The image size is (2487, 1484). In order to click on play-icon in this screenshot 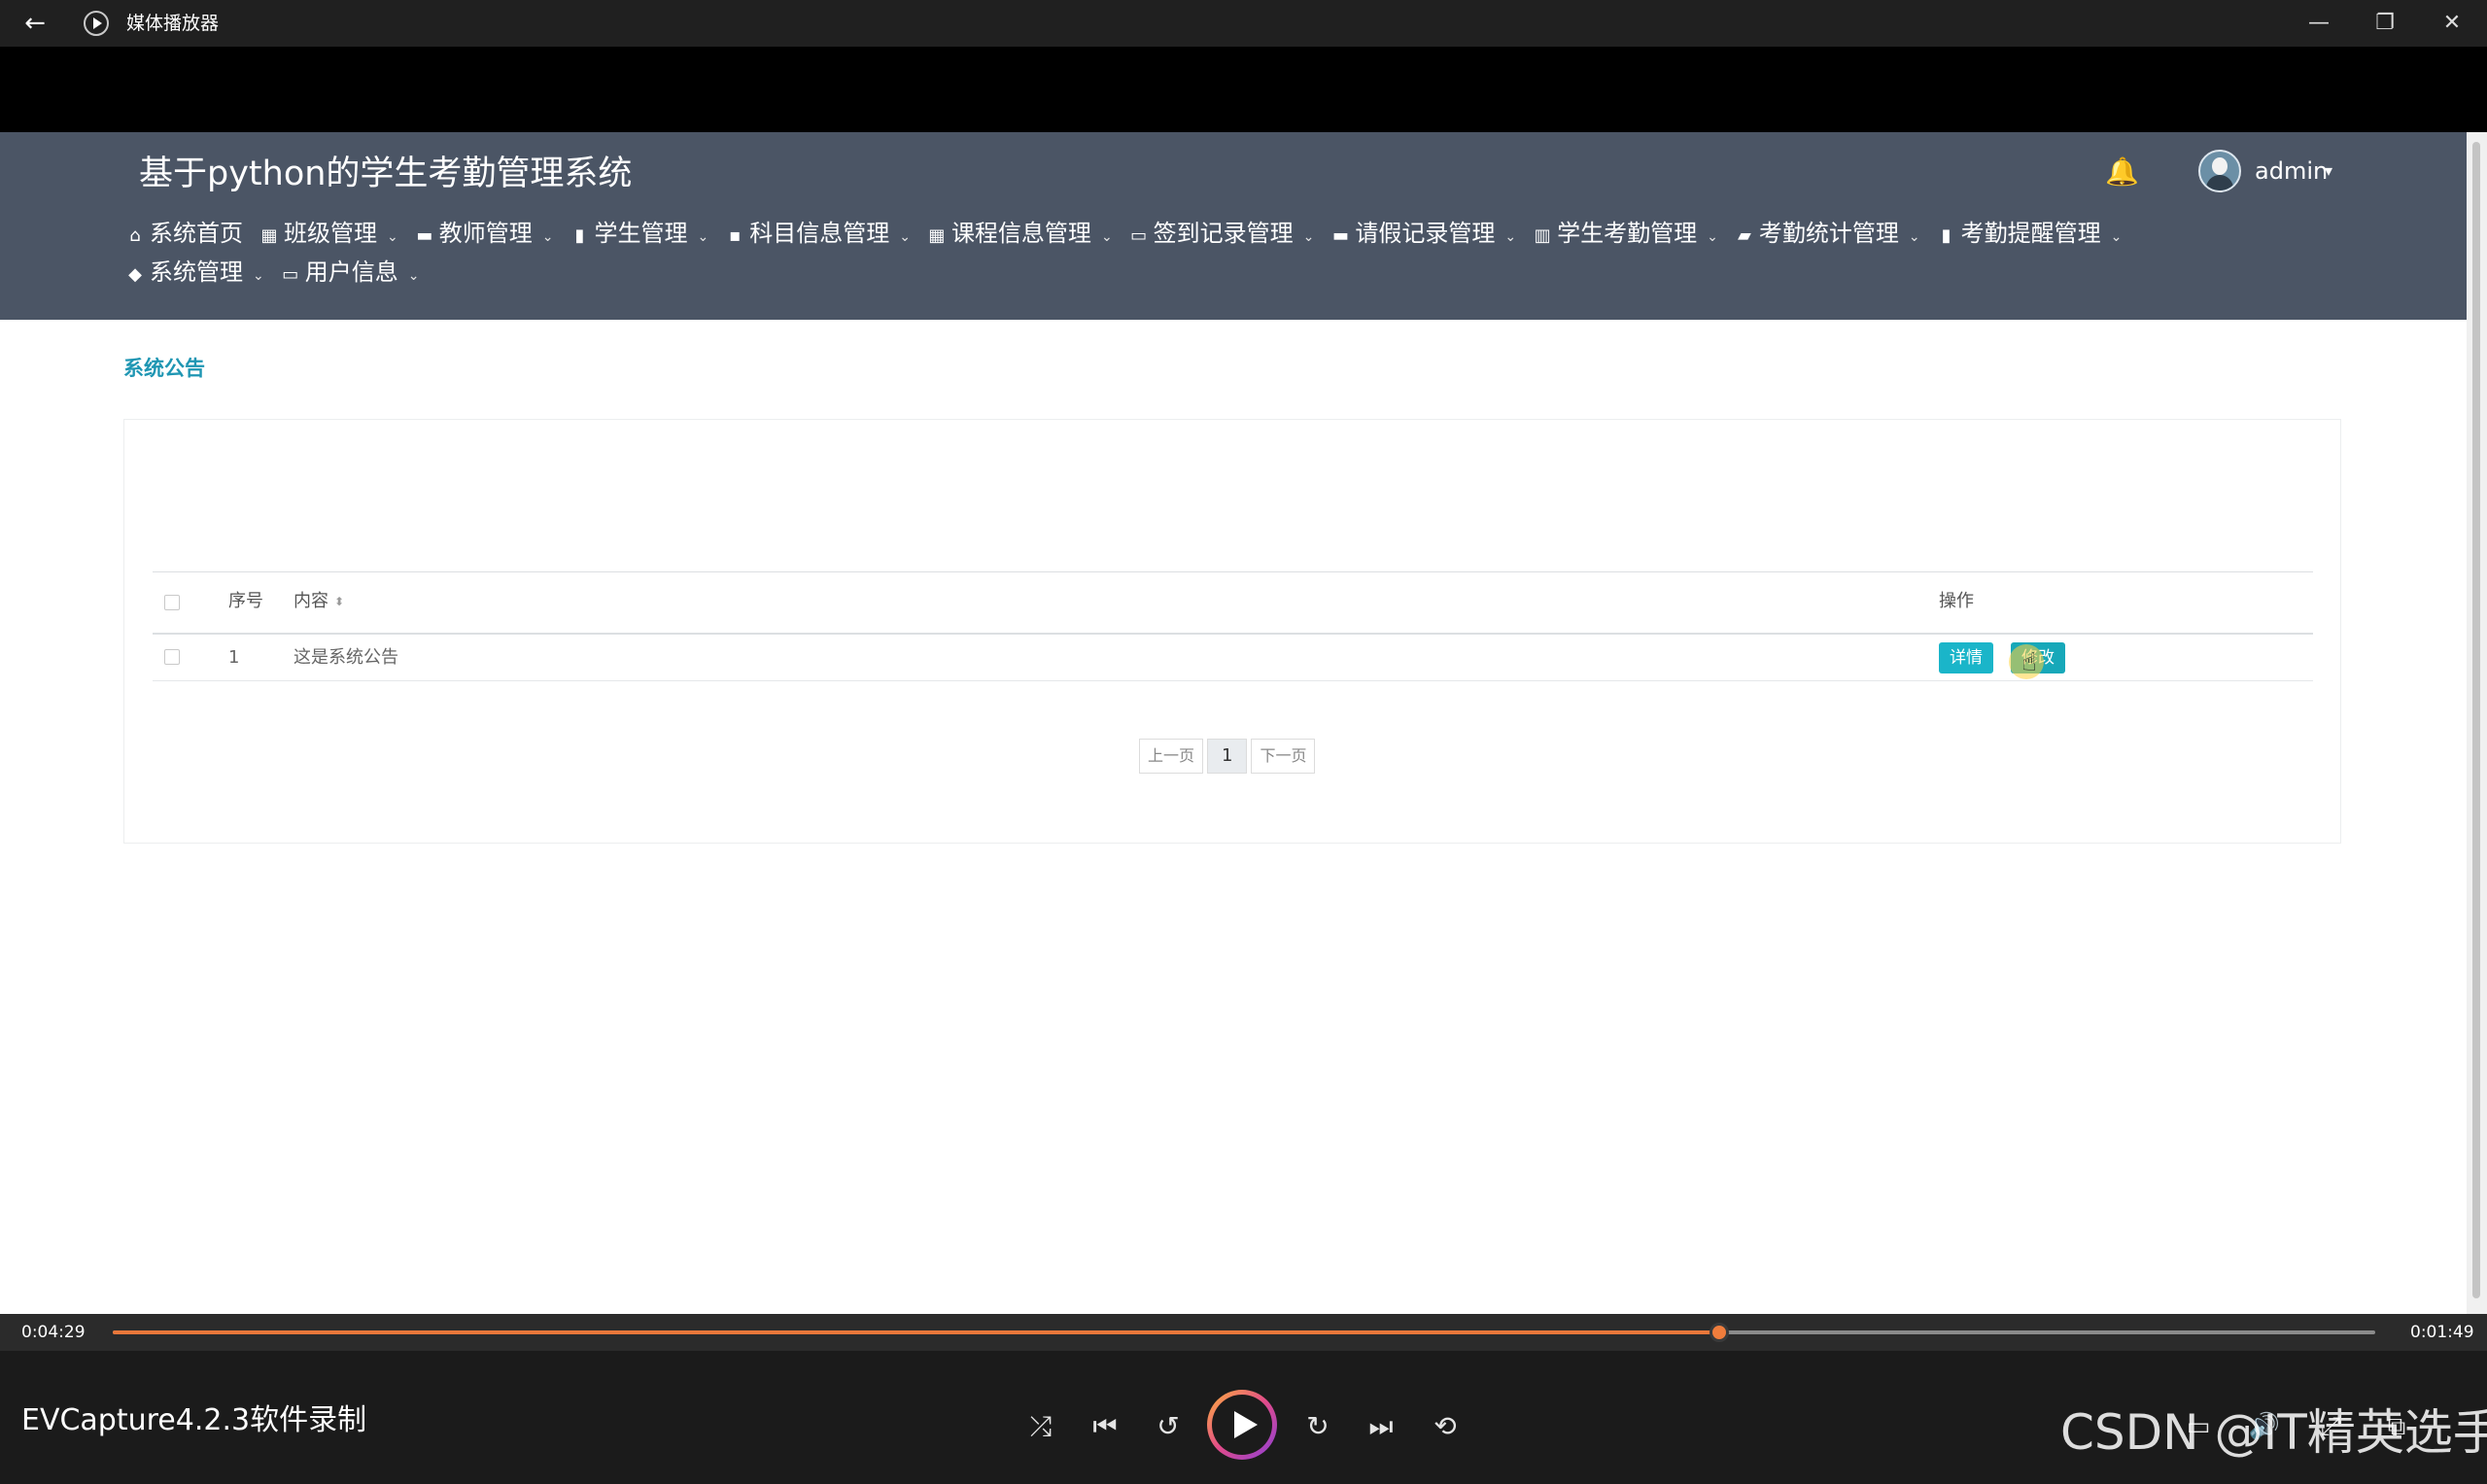, I will do `click(1242, 1425)`.